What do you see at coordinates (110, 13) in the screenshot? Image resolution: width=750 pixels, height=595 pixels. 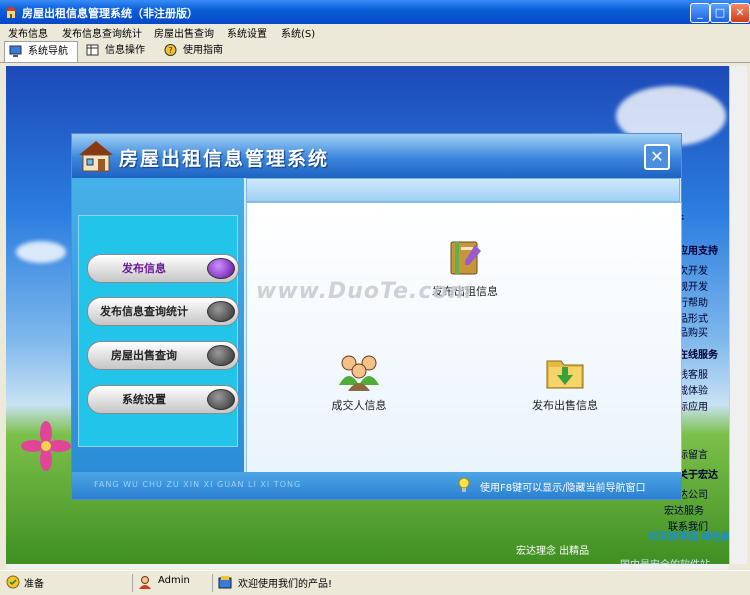 I see `window-title: 房屋出租信息管理系统（非注册版）` at bounding box center [110, 13].